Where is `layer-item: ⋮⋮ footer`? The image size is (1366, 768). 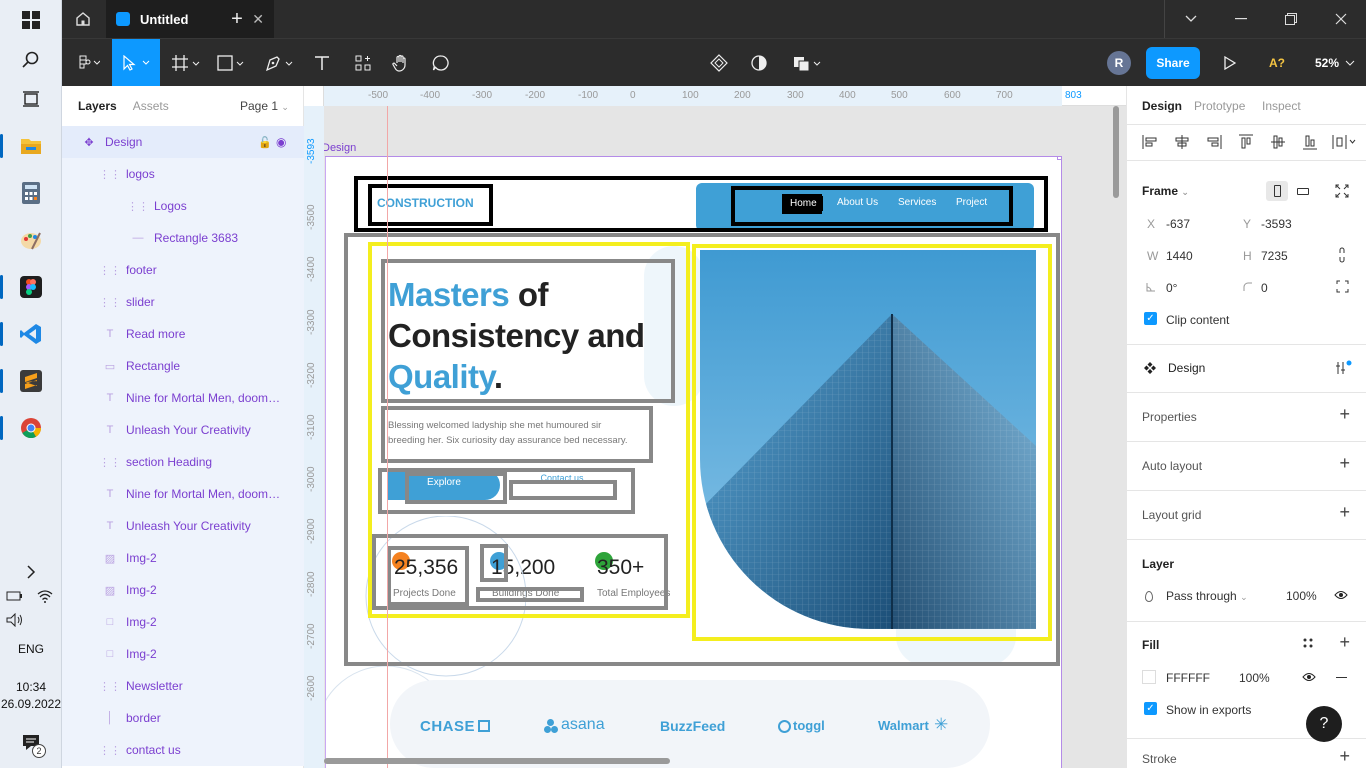 layer-item: ⋮⋮ footer is located at coordinates (183, 270).